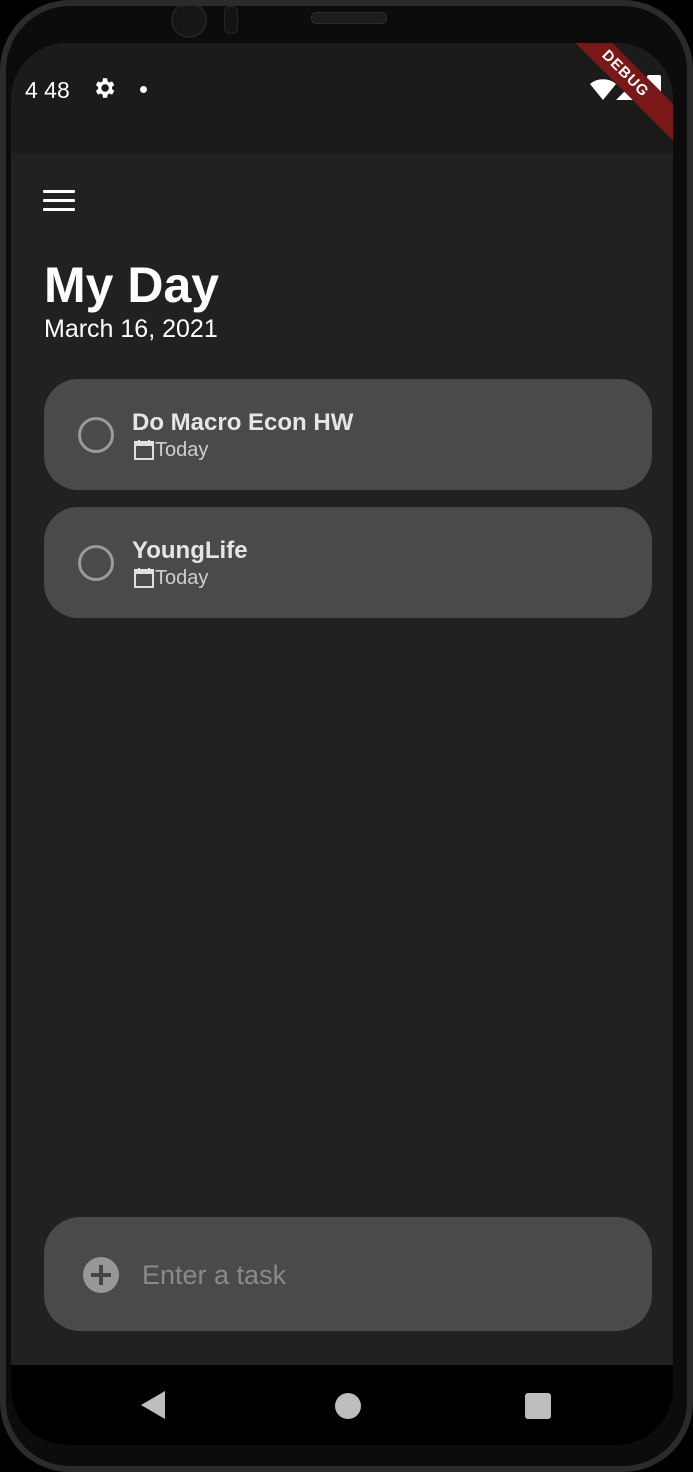 This screenshot has height=1472, width=693. I want to click on home-icon, so click(348, 1406).